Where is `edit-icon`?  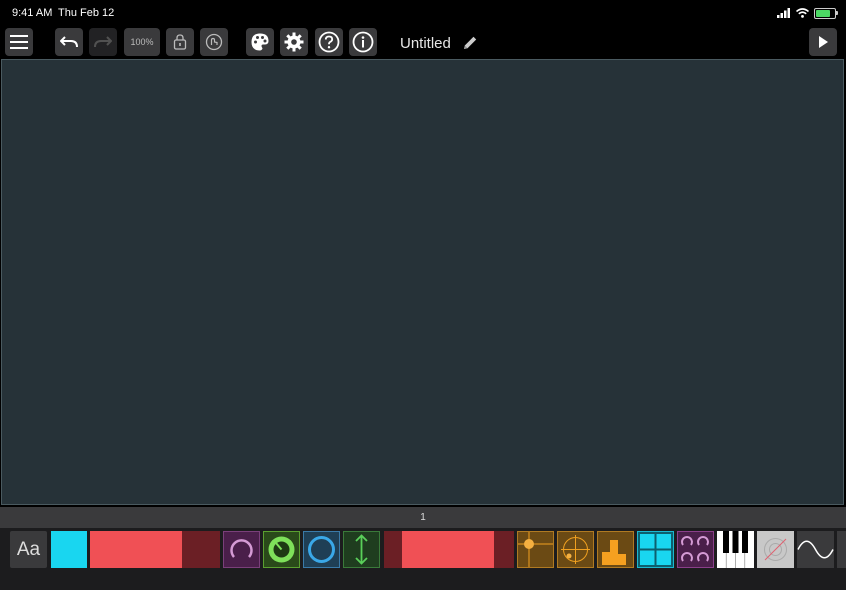 edit-icon is located at coordinates (470, 43).